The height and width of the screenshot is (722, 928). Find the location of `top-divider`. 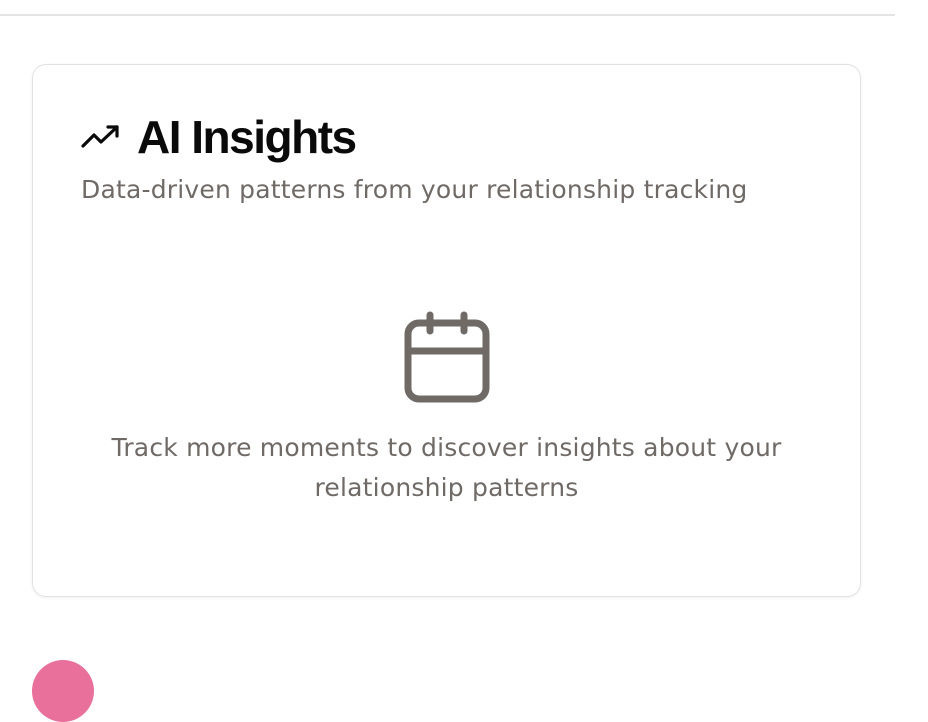

top-divider is located at coordinates (447, 15).